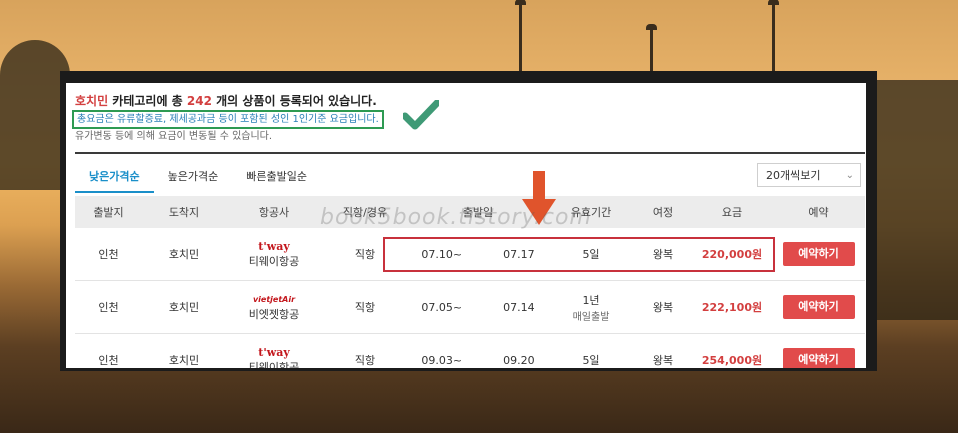 The image size is (958, 433). What do you see at coordinates (276, 177) in the screenshot?
I see `tab-earliest-departure: 빠른출발일순` at bounding box center [276, 177].